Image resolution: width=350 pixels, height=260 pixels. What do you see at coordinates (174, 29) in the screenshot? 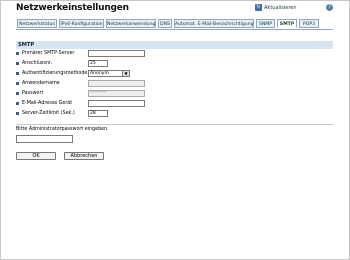
I see `tab-divider` at bounding box center [174, 29].